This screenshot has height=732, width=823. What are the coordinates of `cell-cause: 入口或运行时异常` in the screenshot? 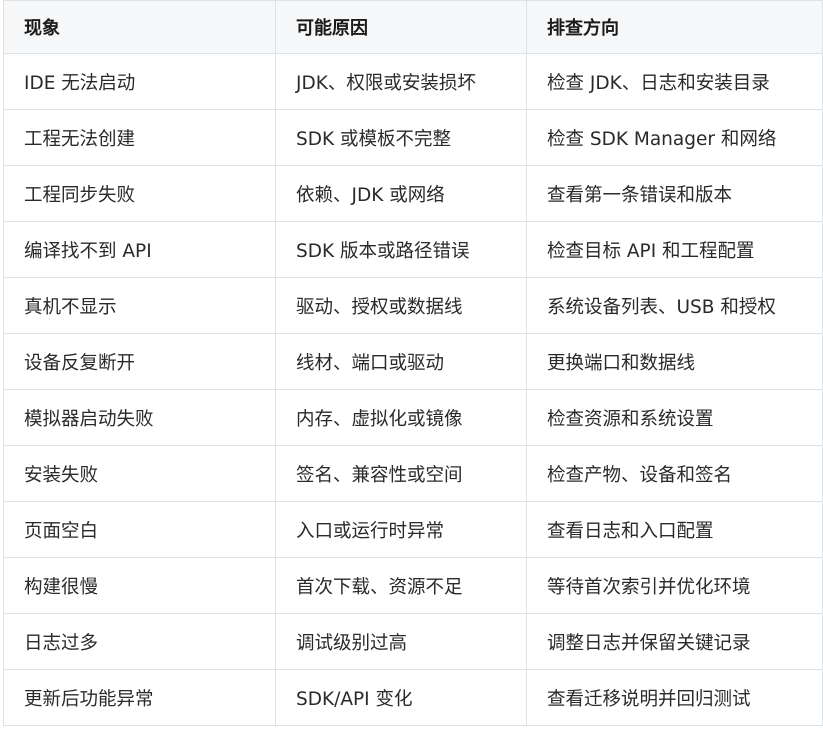 It's located at (401, 529).